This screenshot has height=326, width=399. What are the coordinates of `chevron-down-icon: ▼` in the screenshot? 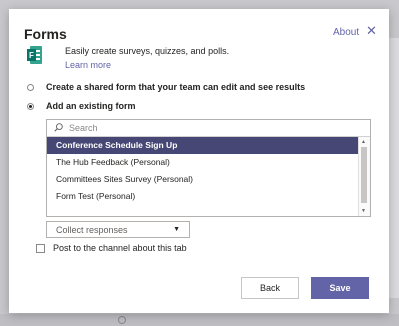 It's located at (176, 229).